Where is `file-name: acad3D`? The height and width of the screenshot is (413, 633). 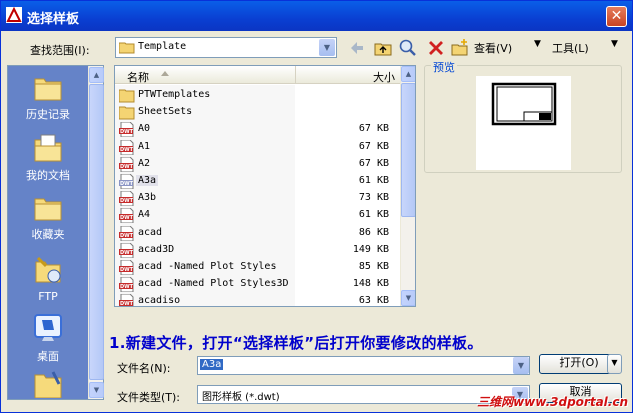
file-name: acad3D is located at coordinates (156, 249).